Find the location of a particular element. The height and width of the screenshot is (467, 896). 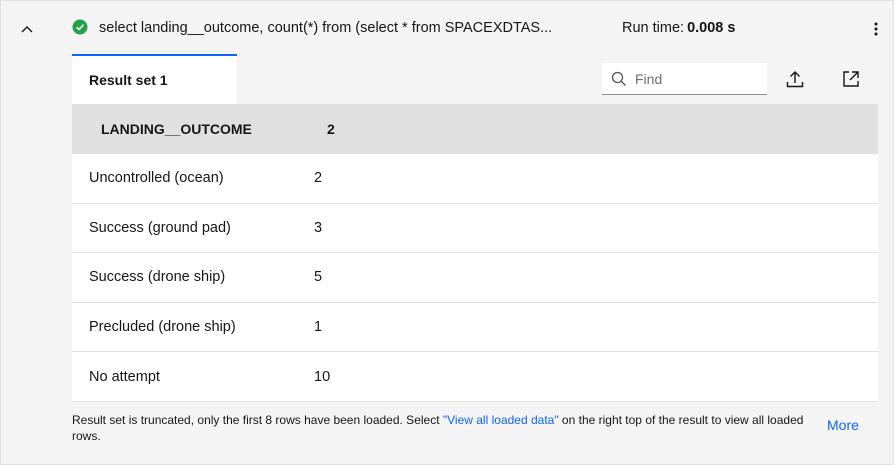

cell-count: 3 is located at coordinates (318, 227).